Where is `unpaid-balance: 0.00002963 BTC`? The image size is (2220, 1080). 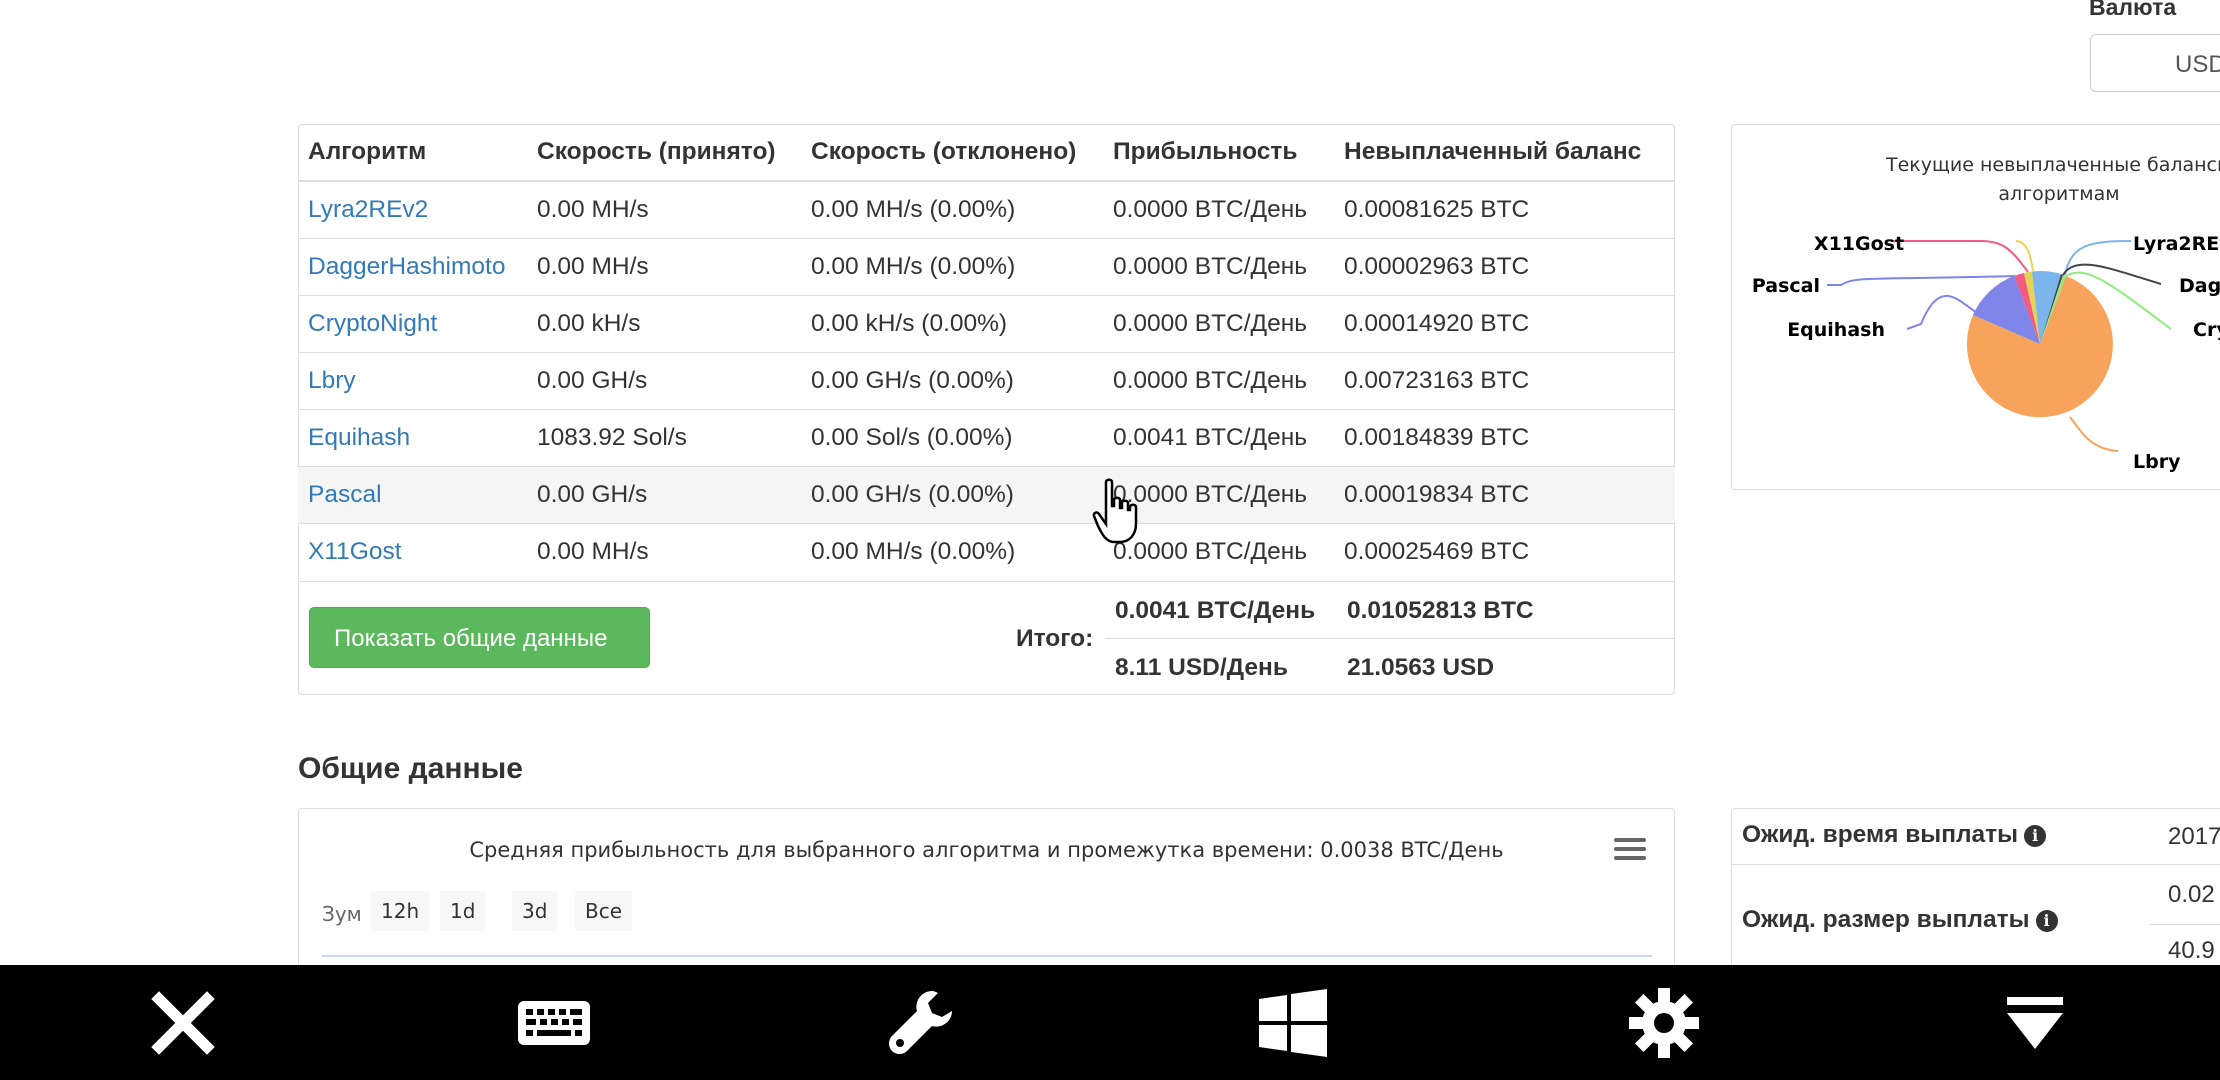 unpaid-balance: 0.00002963 BTC is located at coordinates (1504, 267).